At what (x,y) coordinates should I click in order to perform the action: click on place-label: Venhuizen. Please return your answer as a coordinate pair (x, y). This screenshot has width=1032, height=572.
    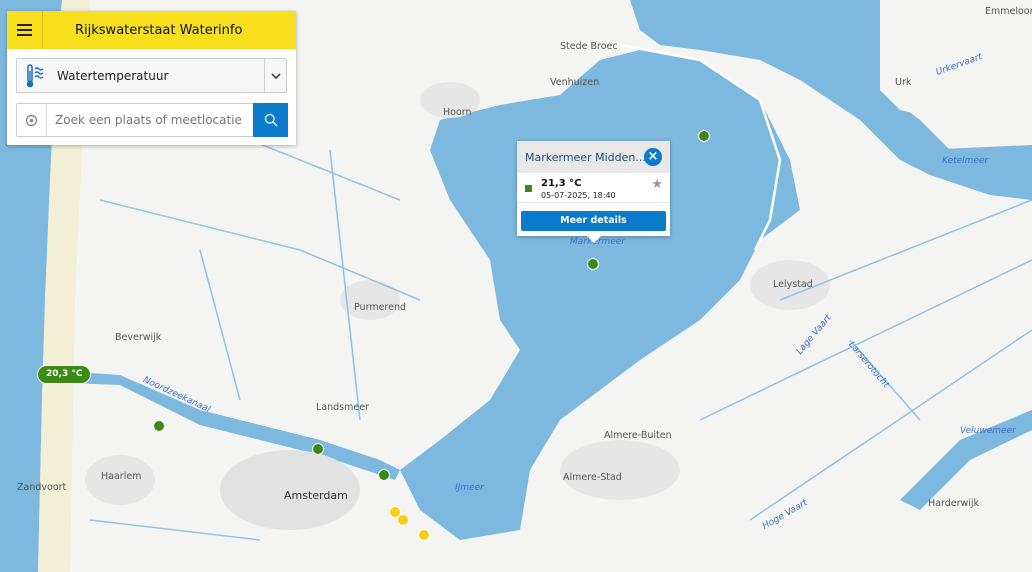
    Looking at the image, I should click on (575, 82).